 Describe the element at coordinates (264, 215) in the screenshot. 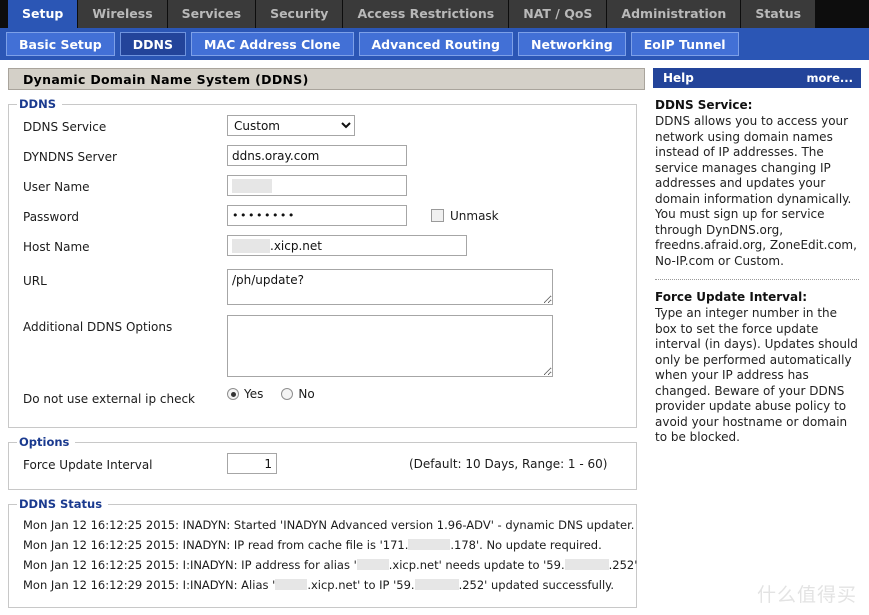

I see `password-masked-value: ••••••••` at that location.